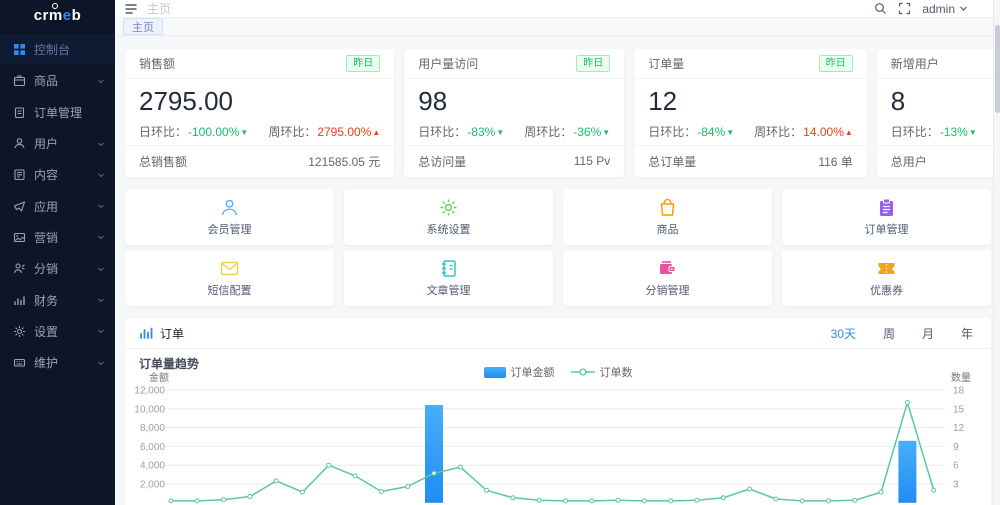  Describe the element at coordinates (131, 9) in the screenshot. I see `menu-fold-icon` at that location.